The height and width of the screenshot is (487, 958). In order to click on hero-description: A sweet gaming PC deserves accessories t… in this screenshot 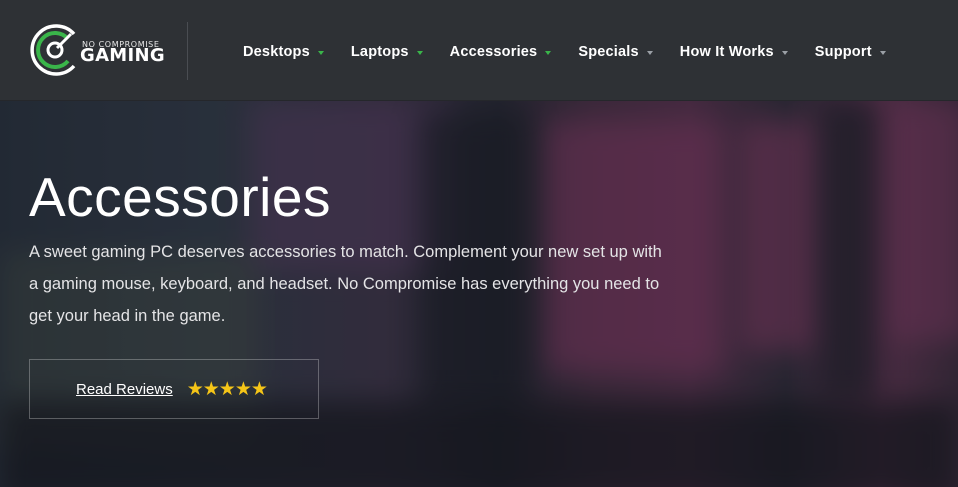, I will do `click(345, 284)`.